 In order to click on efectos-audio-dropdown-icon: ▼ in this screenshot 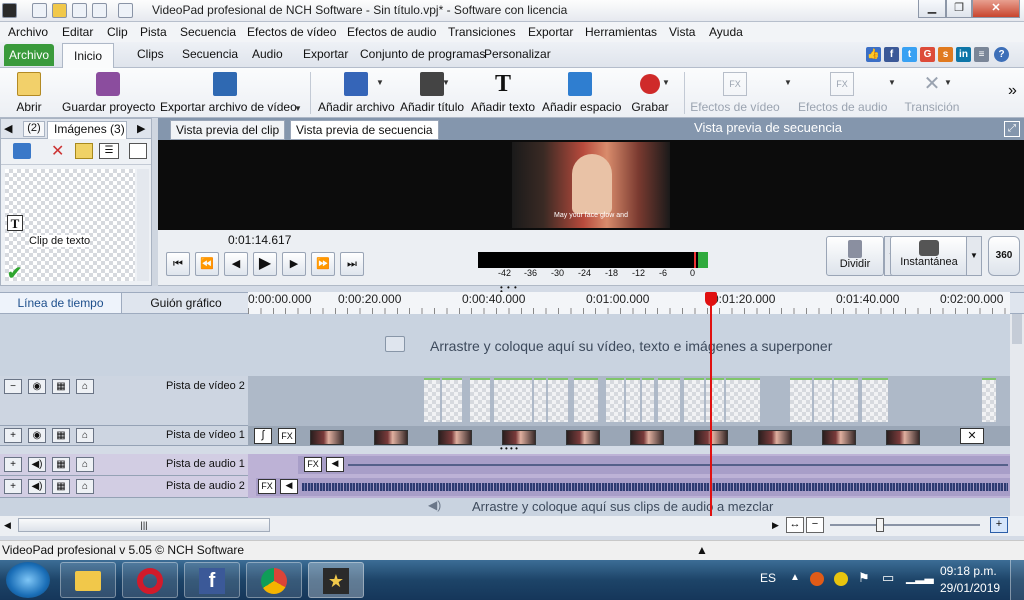, I will do `click(892, 82)`.